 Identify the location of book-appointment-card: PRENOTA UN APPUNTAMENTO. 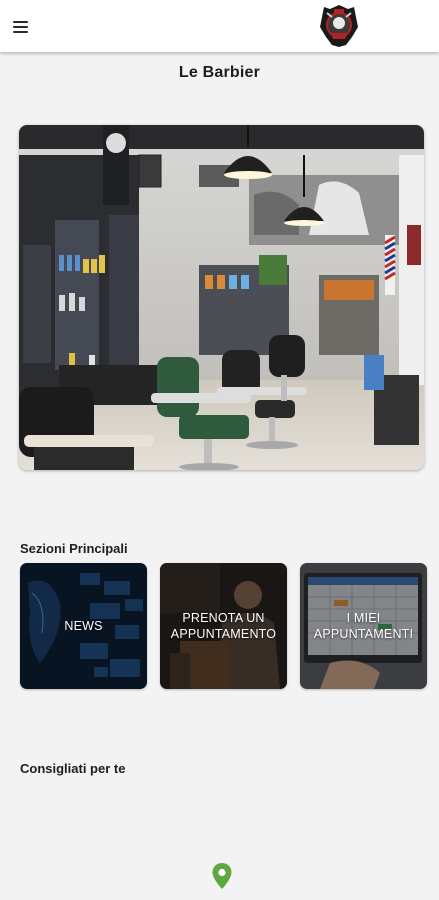
(223, 626).